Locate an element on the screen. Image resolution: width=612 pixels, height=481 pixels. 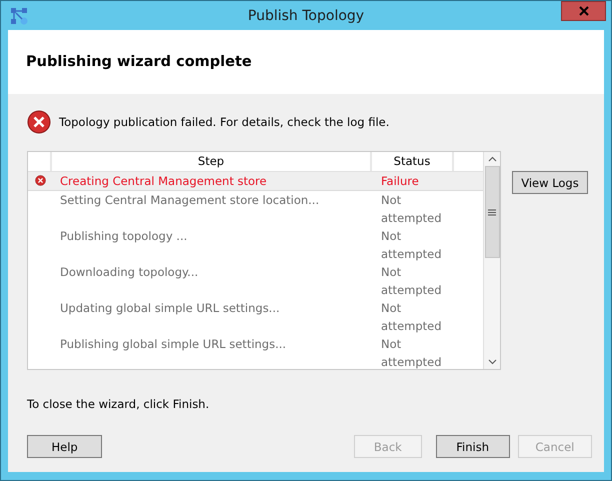
table-cell-text: Creating Central Management store is located at coordinates (163, 181).